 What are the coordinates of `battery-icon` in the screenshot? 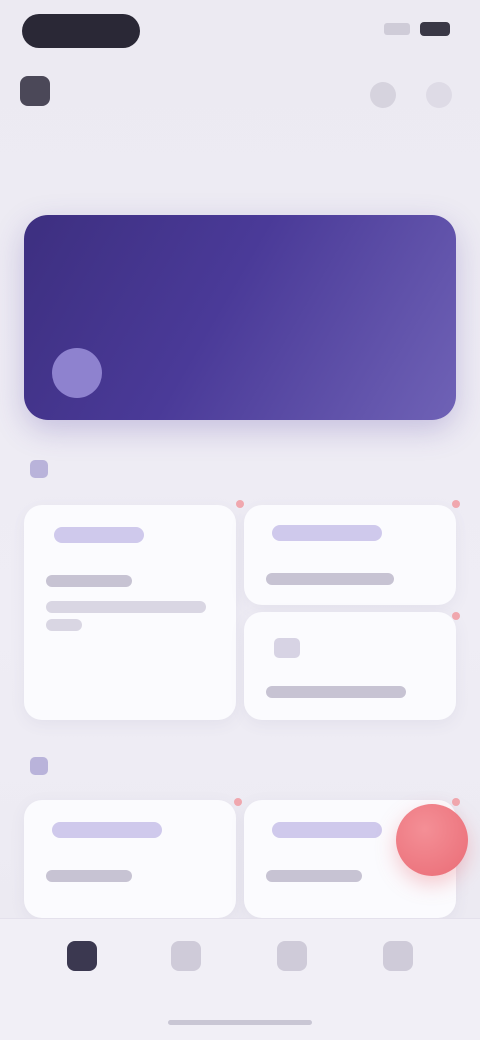 It's located at (435, 29).